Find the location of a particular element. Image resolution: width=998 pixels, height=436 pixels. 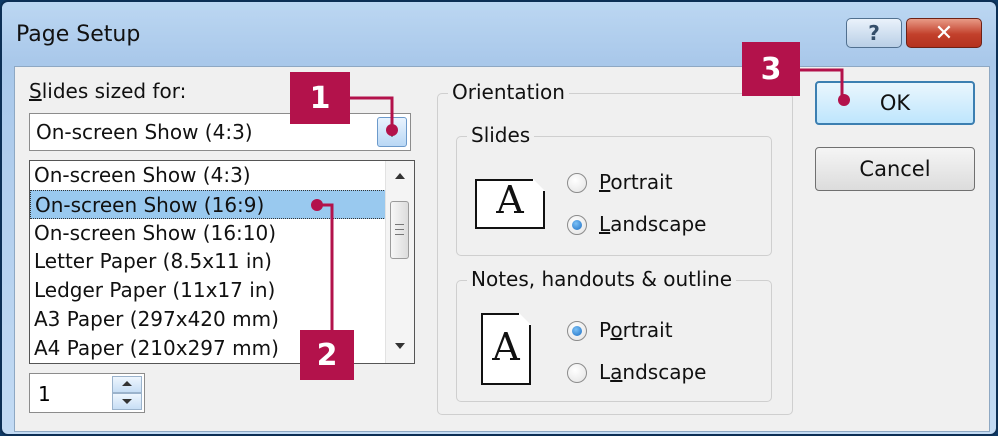

callout-2: 2 is located at coordinates (327, 355).